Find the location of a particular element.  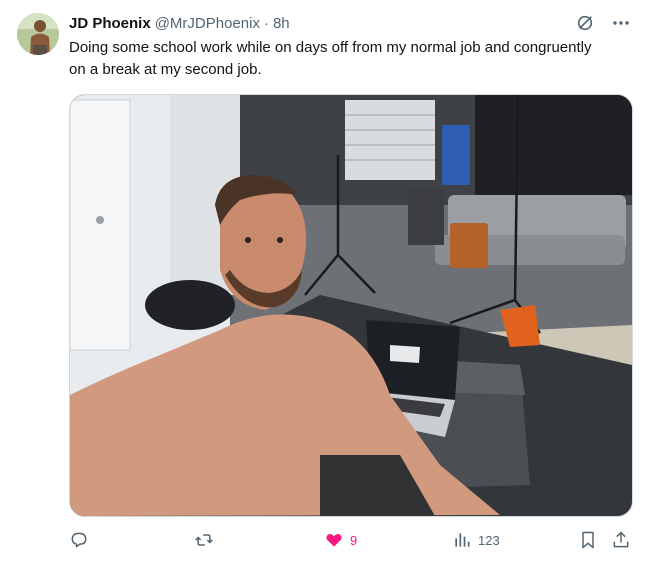

author-handle: @MrJDPhoenix is located at coordinates (207, 23).